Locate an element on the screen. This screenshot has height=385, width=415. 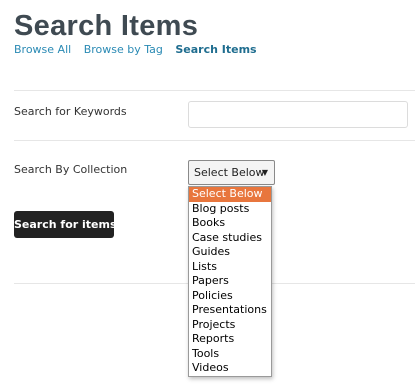
nav-link-search-items: Search Items is located at coordinates (215, 49).